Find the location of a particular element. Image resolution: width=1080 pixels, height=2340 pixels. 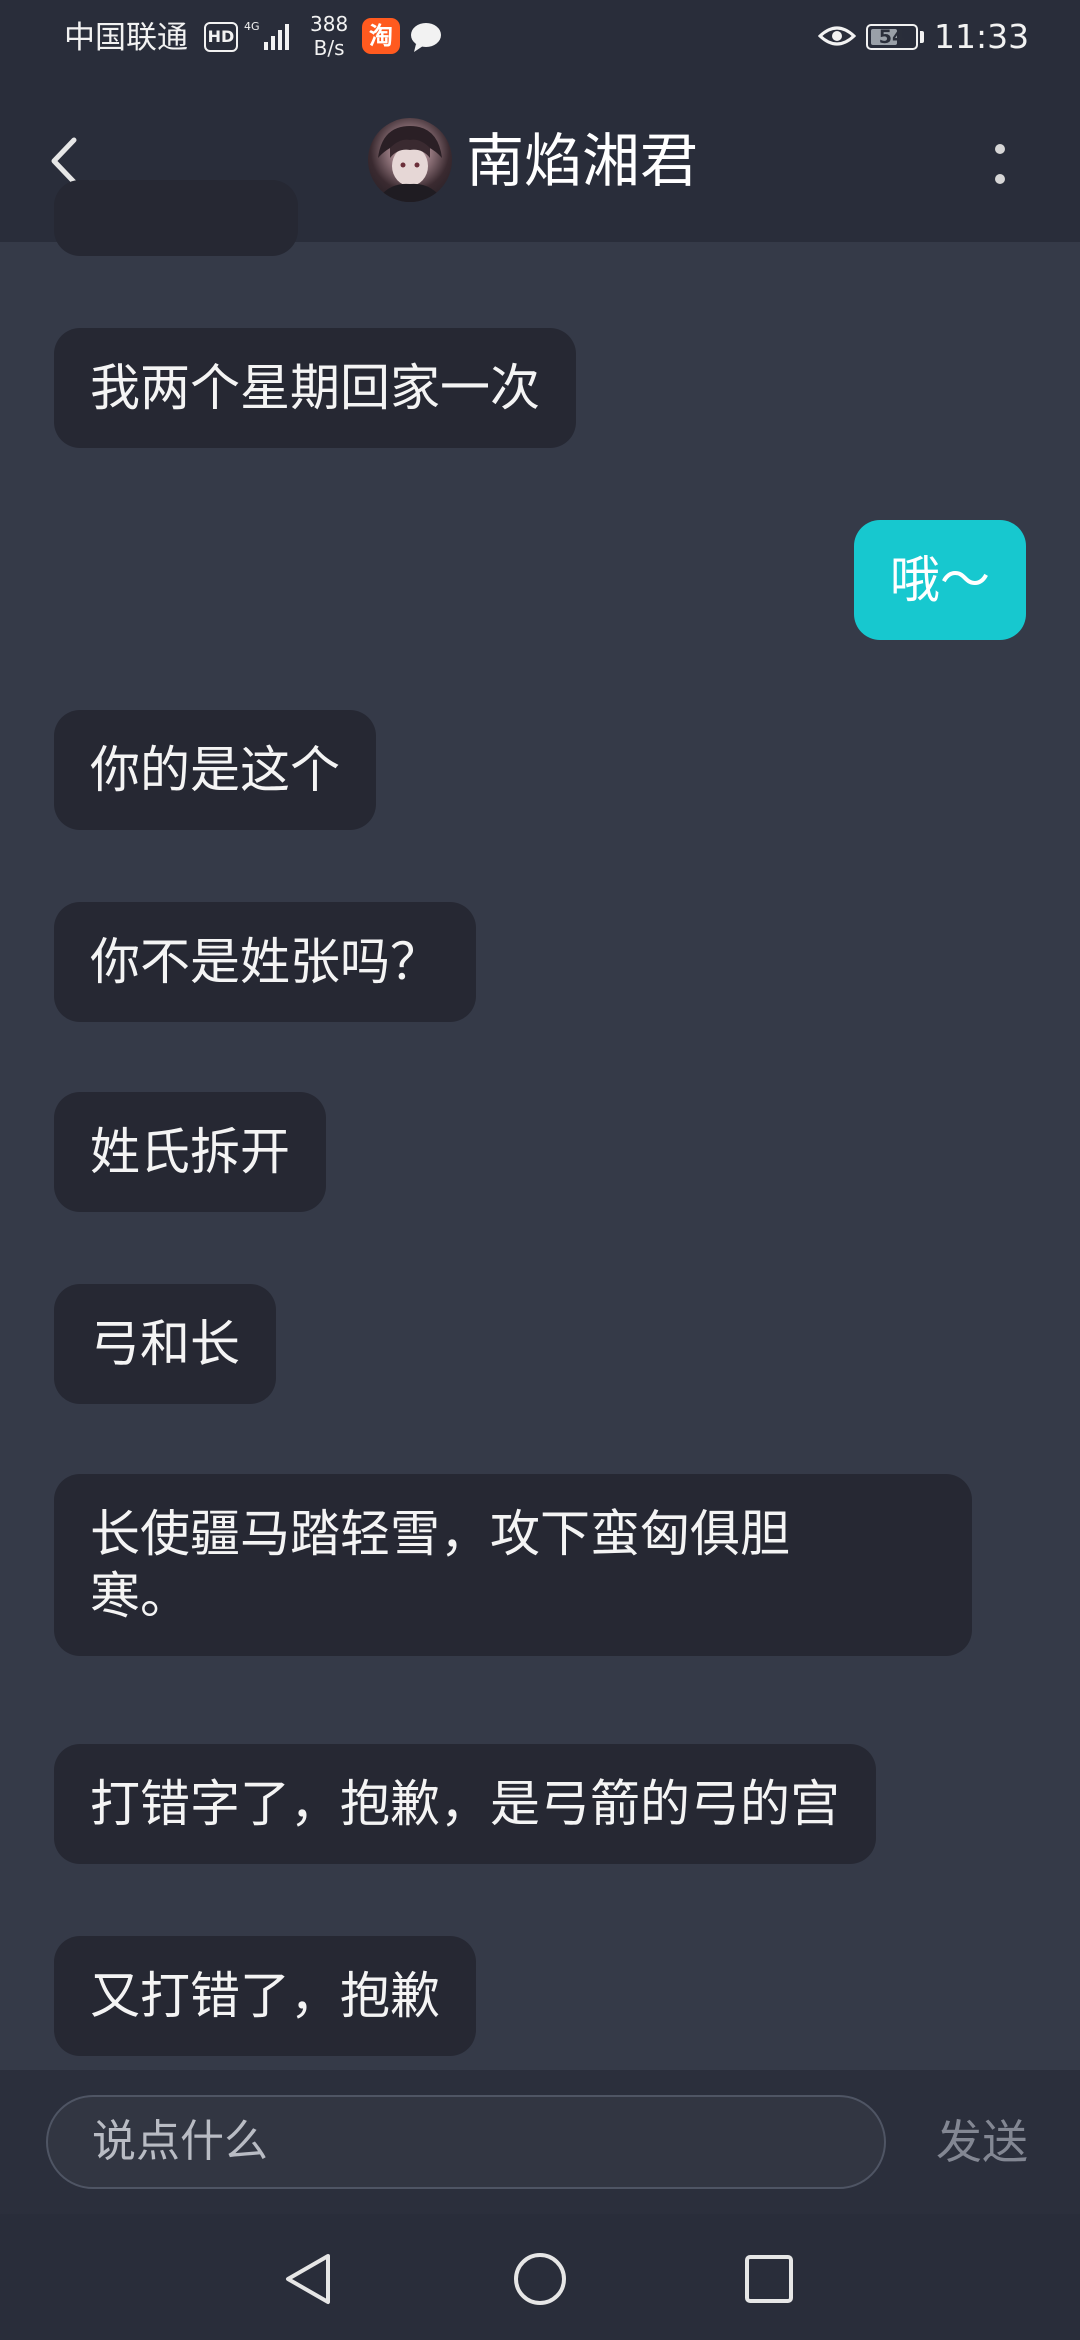

network-speed-unit: B/s is located at coordinates (329, 48).